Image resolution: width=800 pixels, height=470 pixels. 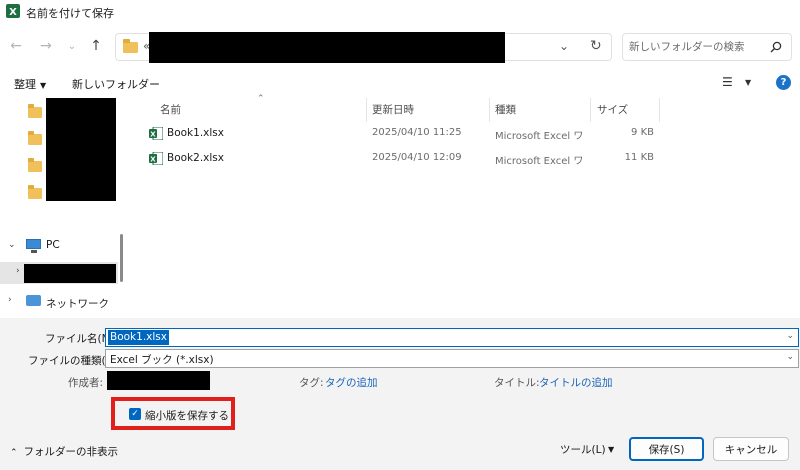 What do you see at coordinates (72, 46) in the screenshot?
I see `recent-locations-chevron-icon: ⌄` at bounding box center [72, 46].